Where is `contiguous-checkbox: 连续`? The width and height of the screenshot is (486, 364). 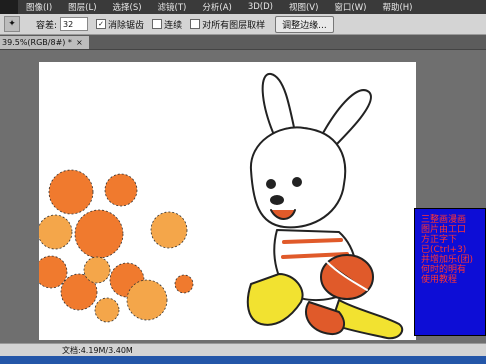 contiguous-checkbox: 连续 is located at coordinates (167, 24).